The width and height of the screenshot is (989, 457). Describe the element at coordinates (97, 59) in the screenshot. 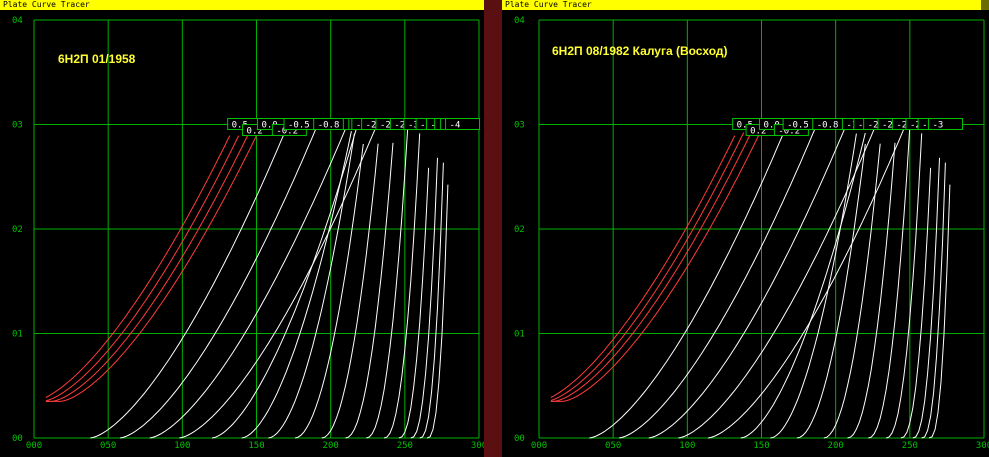

I see `tube-sample-title: 6Н2П 01/1958` at that location.